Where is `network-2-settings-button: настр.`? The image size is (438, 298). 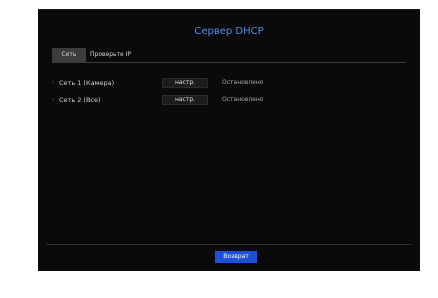 network-2-settings-button: настр. is located at coordinates (185, 100).